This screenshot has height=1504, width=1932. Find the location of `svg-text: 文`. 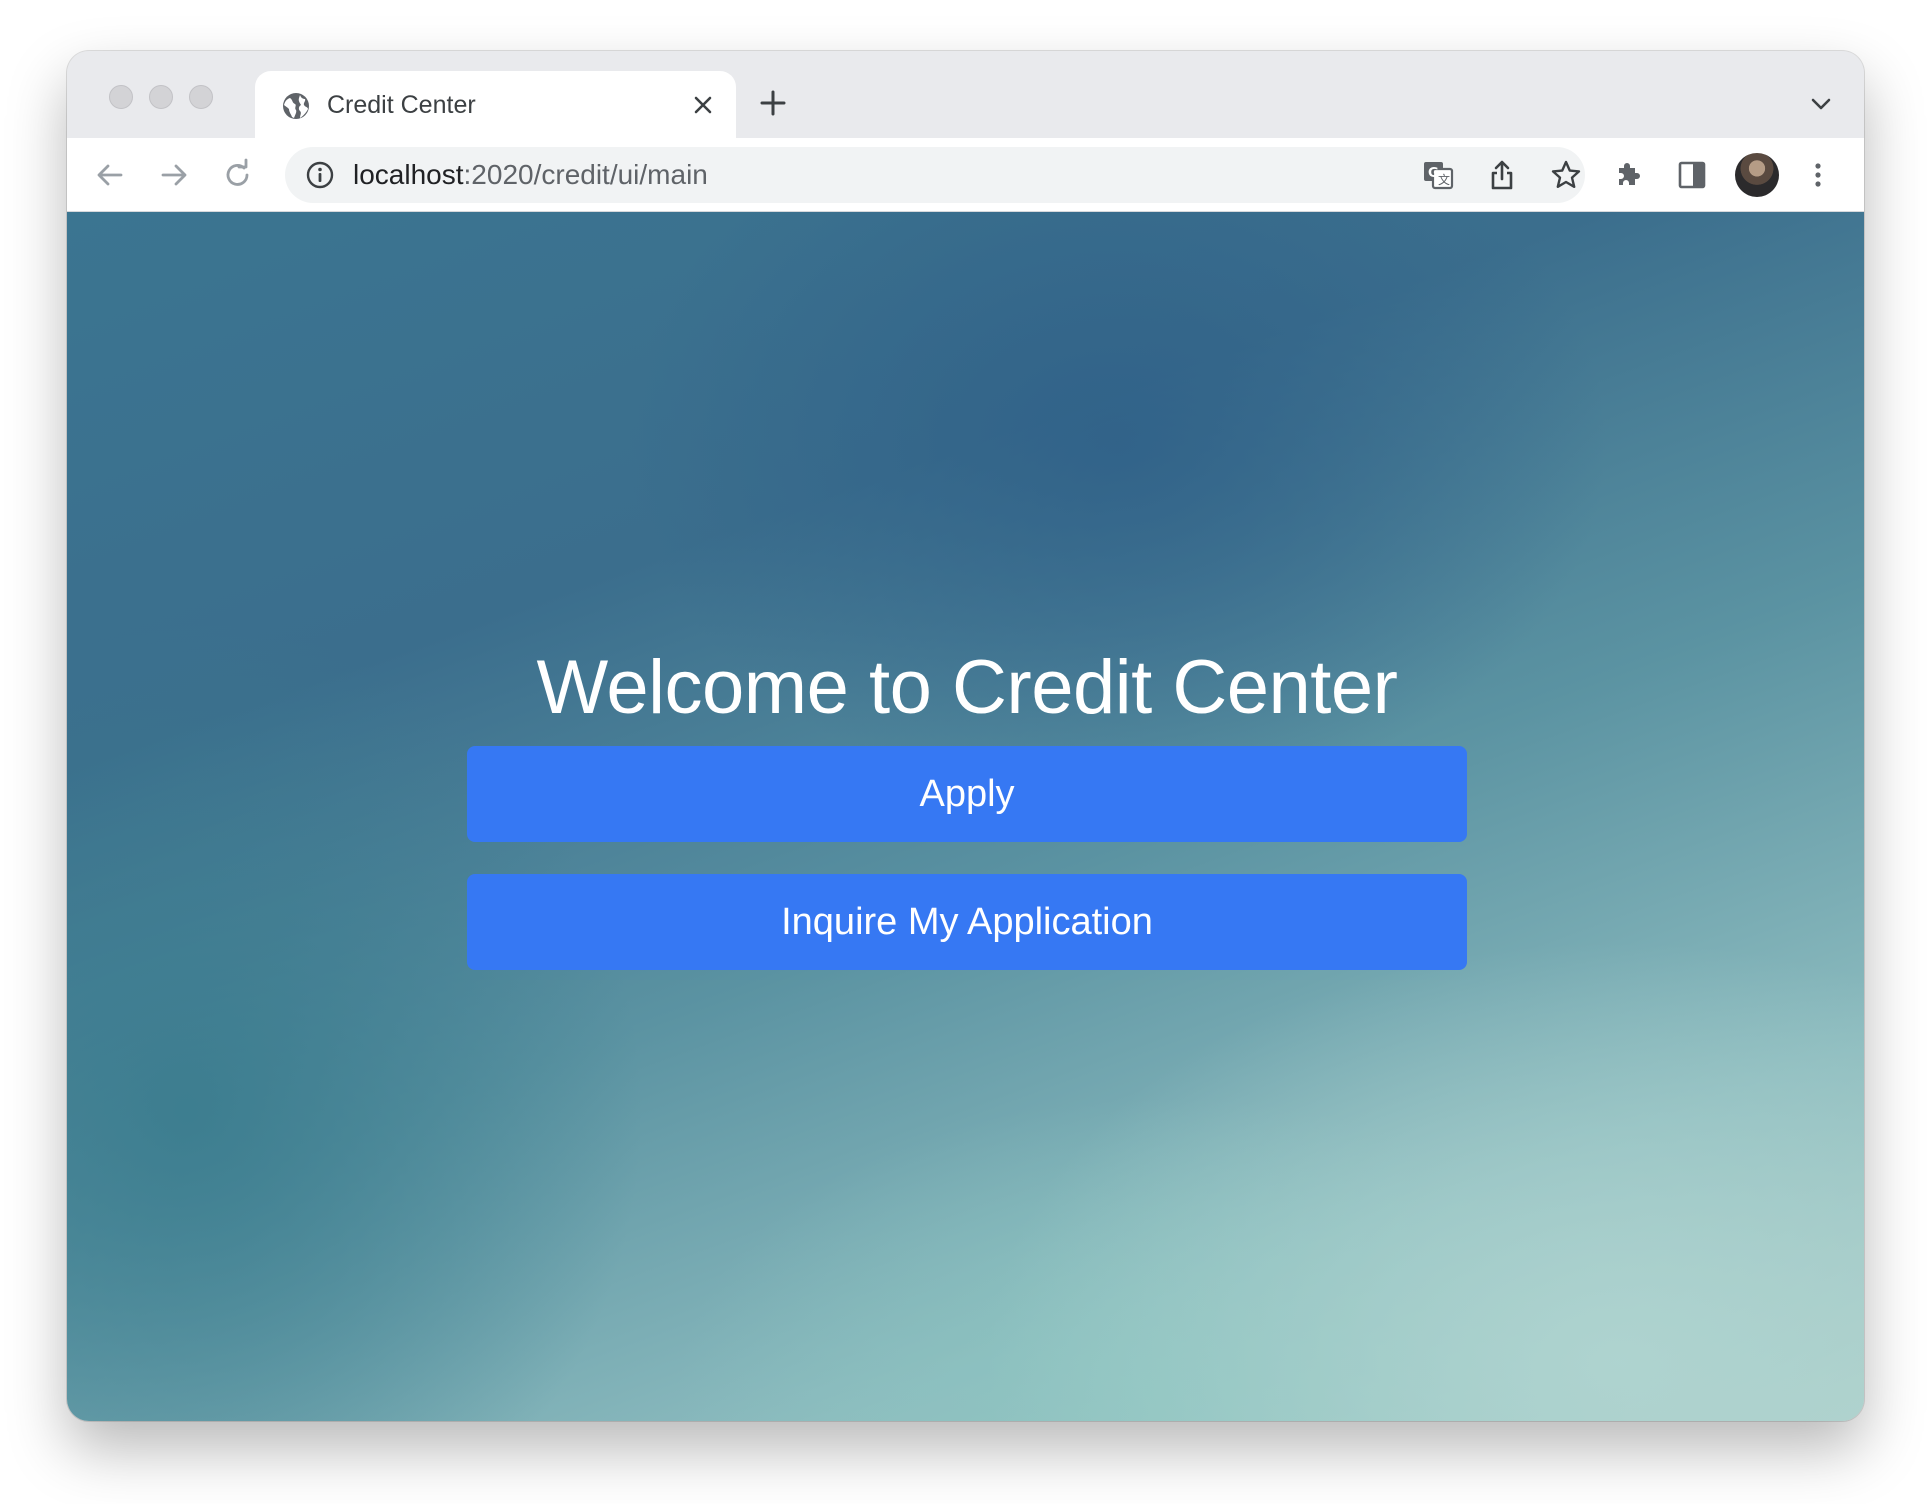

svg-text: 文 is located at coordinates (1444, 179).